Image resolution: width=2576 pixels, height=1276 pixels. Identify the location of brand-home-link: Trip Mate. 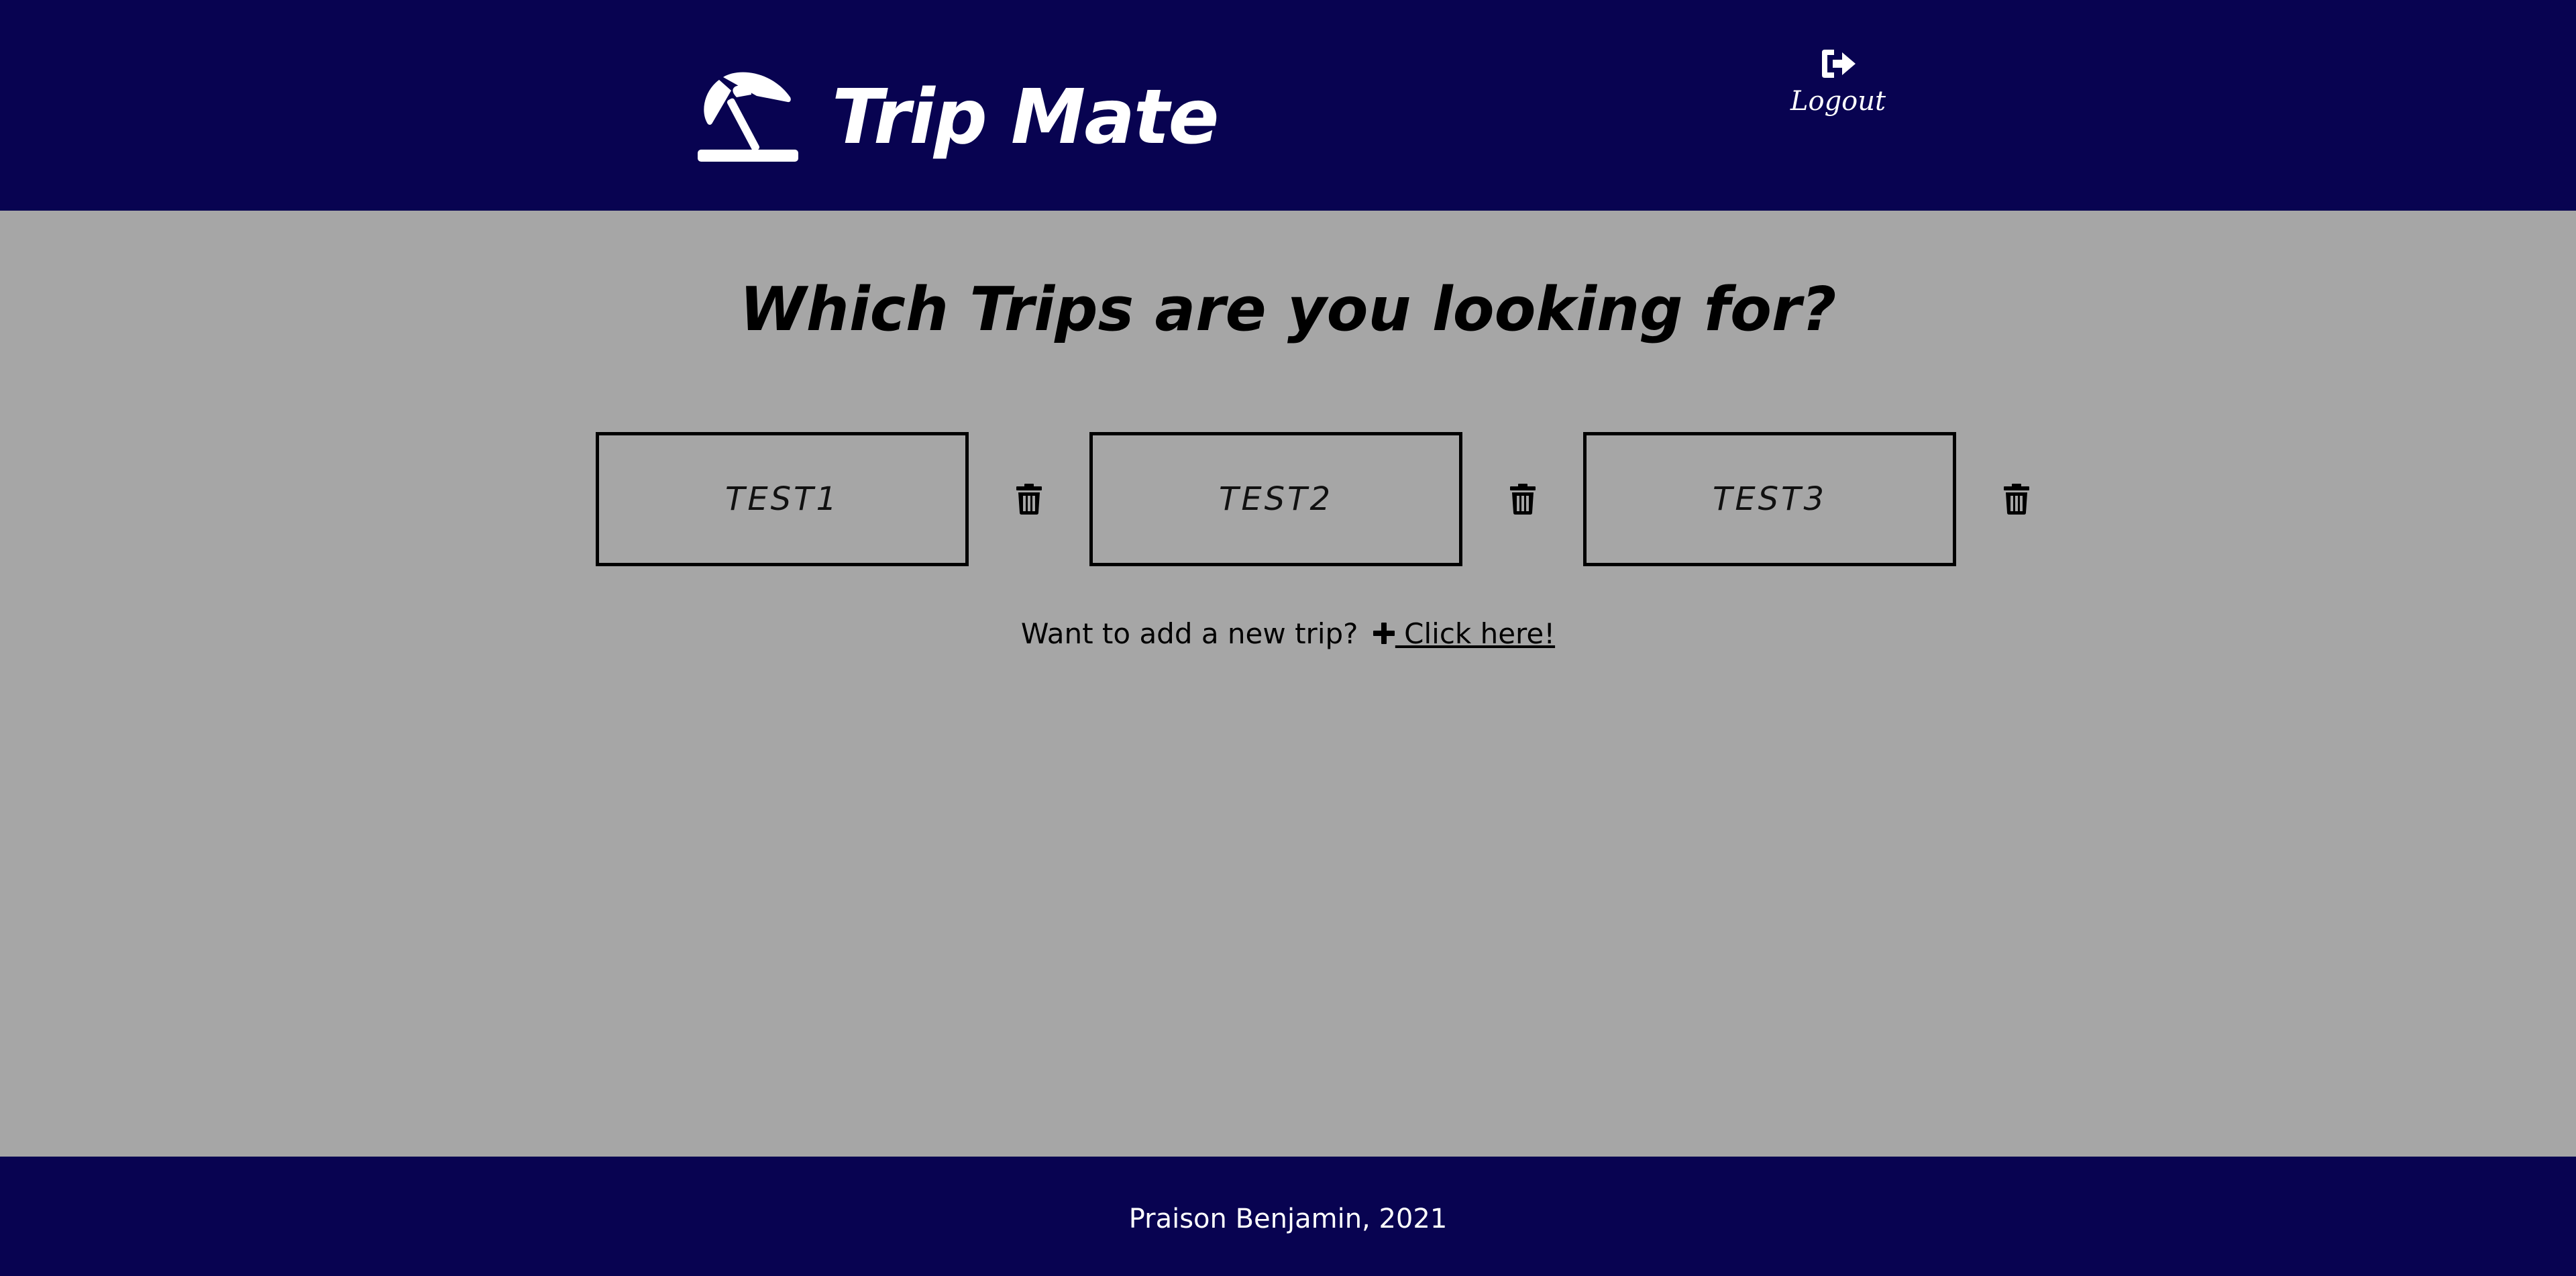
(958, 118).